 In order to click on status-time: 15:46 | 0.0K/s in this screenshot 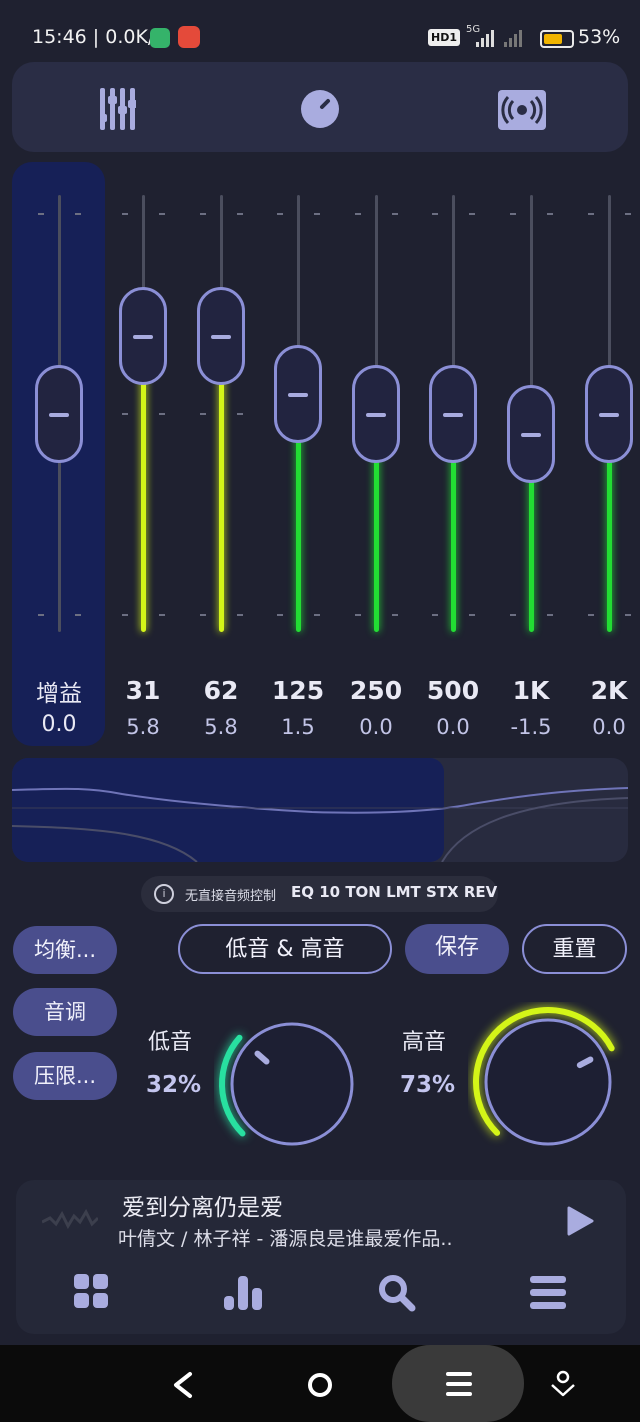, I will do `click(98, 37)`.